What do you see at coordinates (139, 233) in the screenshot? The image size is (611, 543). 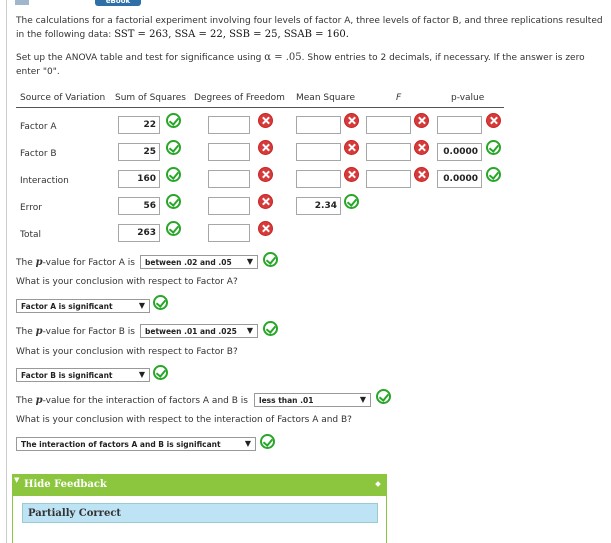 I see `ss-total-input: 263` at bounding box center [139, 233].